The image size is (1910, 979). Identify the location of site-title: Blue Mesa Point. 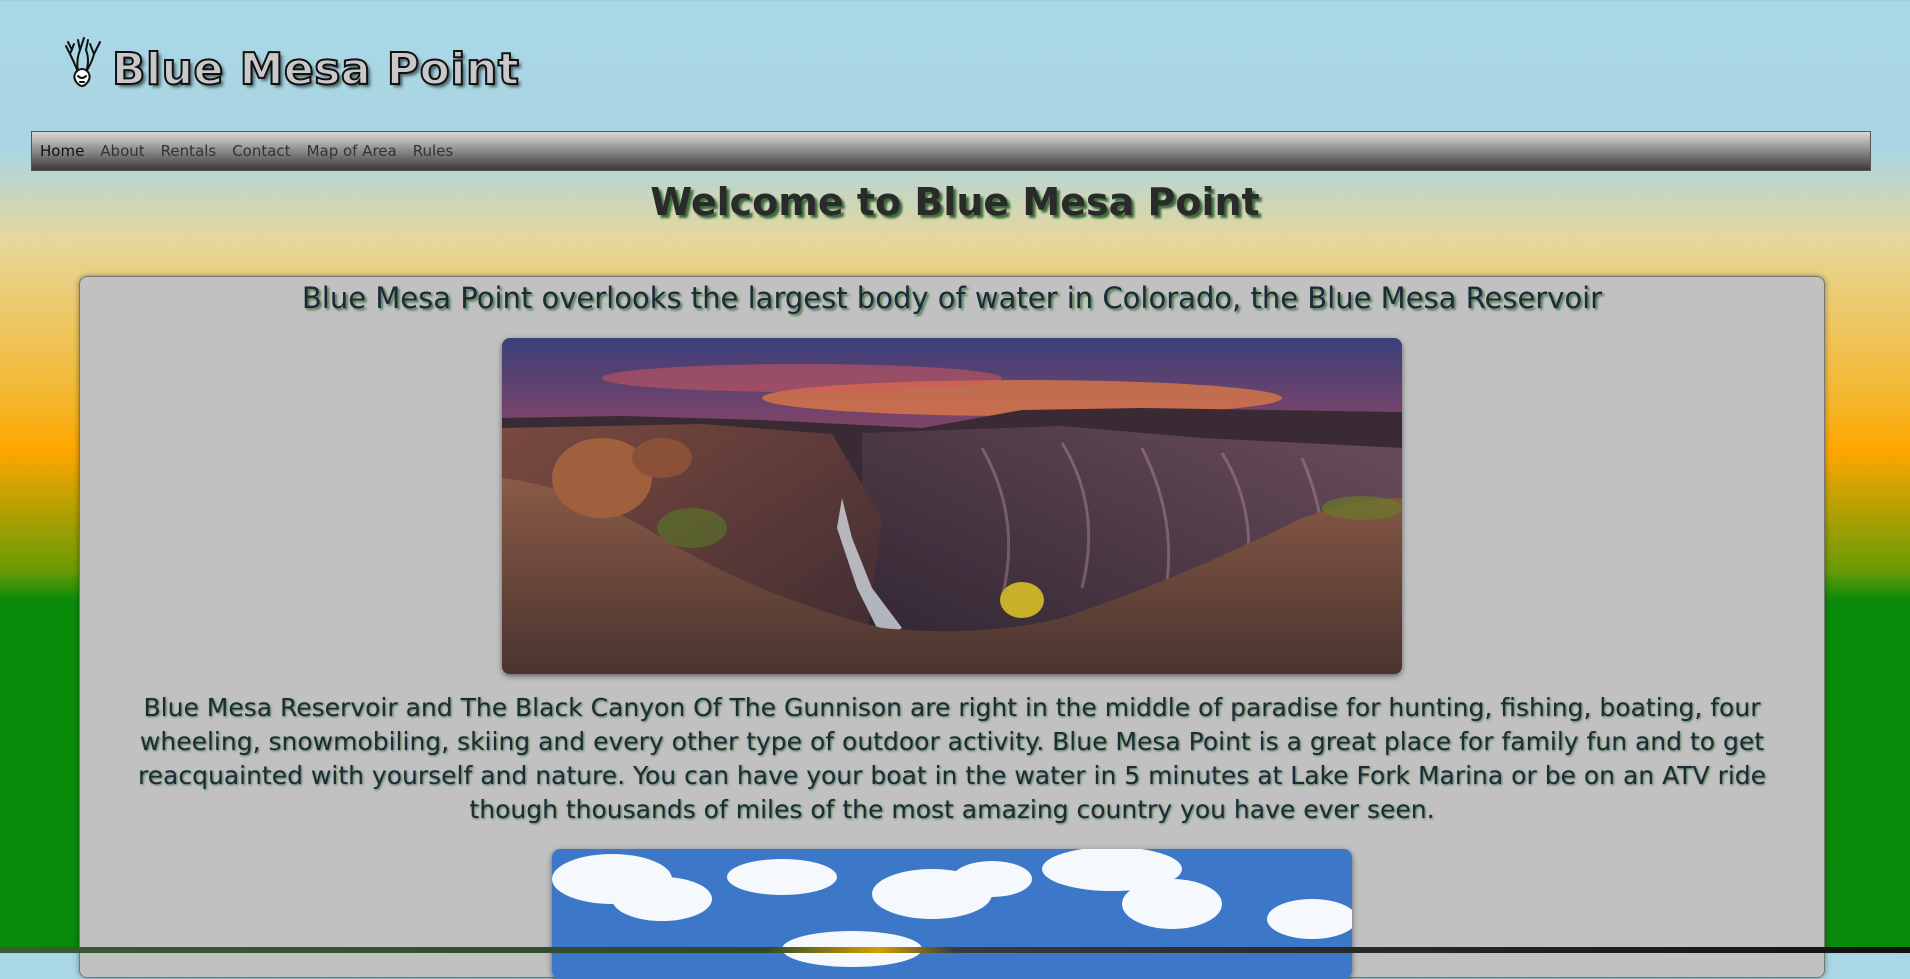
(315, 69).